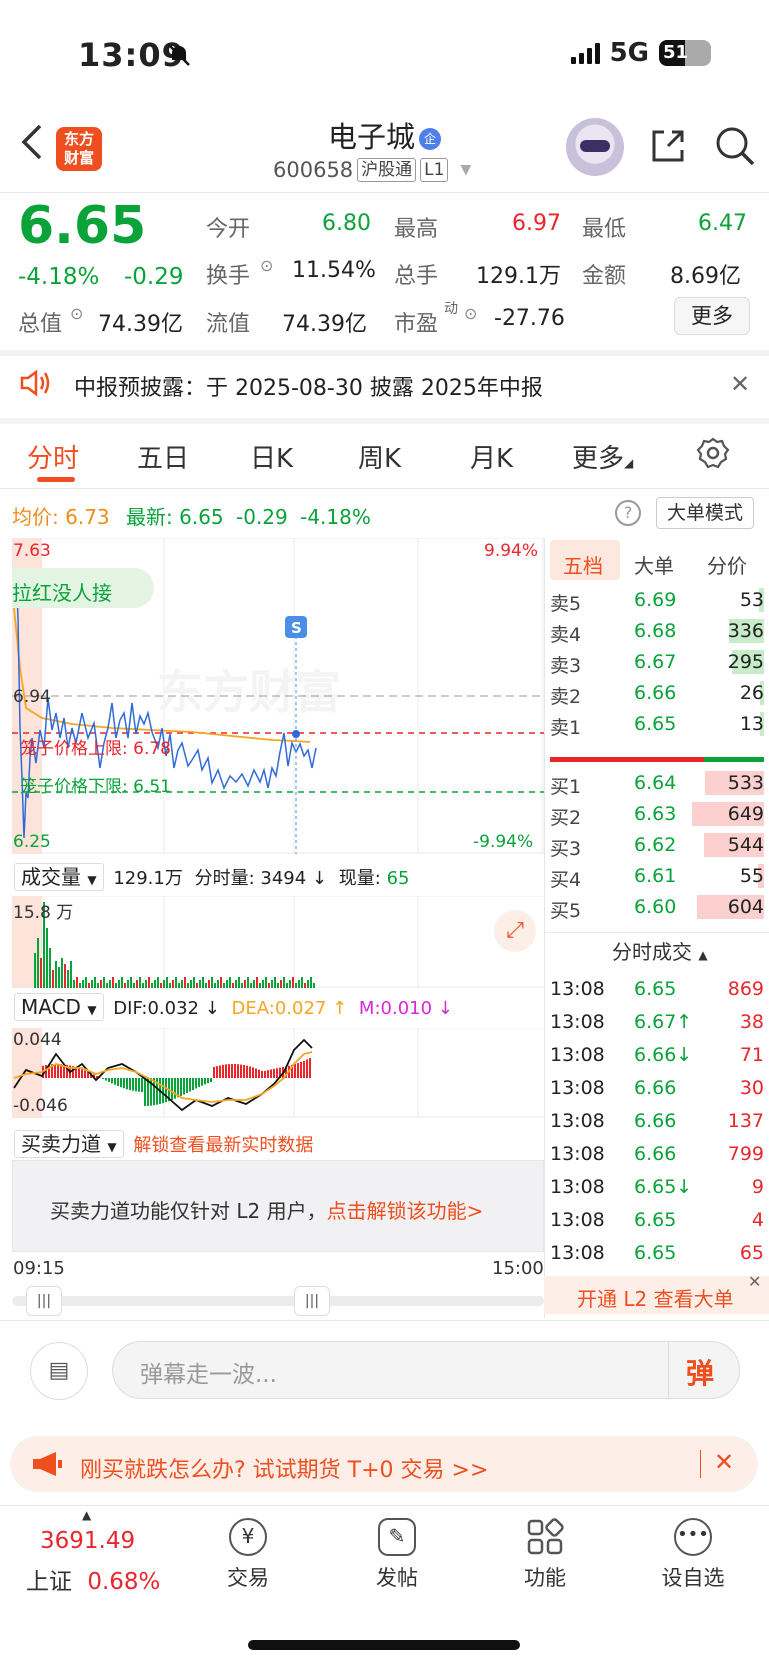 This screenshot has width=769, height=1665. What do you see at coordinates (602, 456) in the screenshot?
I see `tab-more: 更多◢` at bounding box center [602, 456].